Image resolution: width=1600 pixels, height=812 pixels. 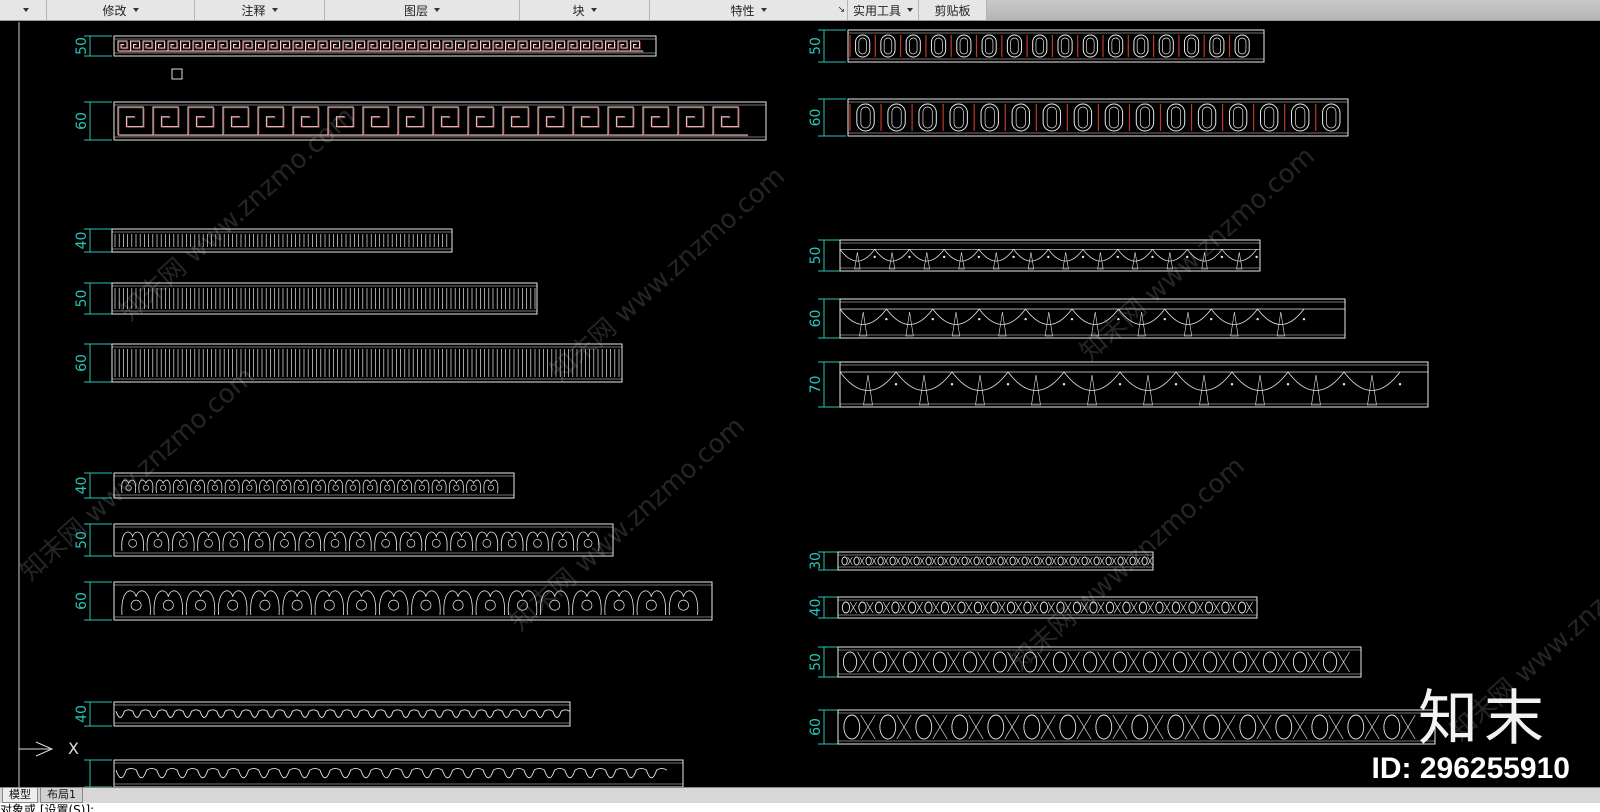 I want to click on ribbon-panel-label: 特性, so click(x=742, y=10).